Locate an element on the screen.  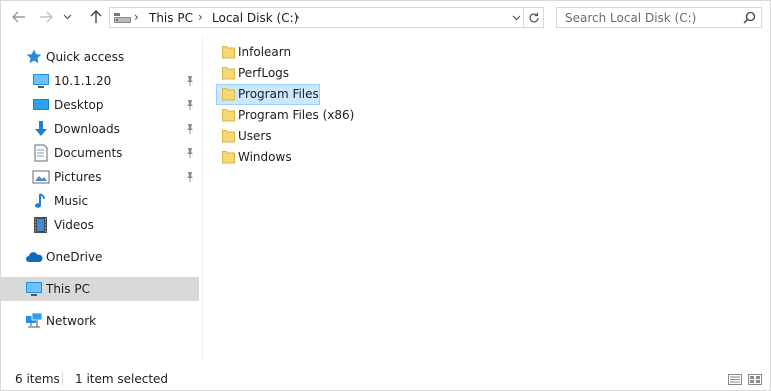
sidebar-item-downloads: Downloads is located at coordinates (99, 129).